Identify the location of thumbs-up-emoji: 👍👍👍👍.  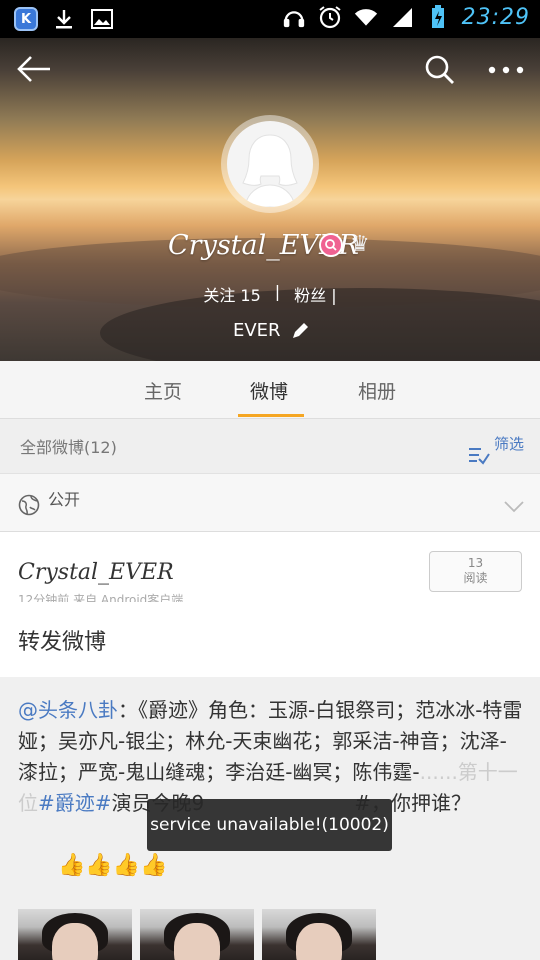
(113, 865).